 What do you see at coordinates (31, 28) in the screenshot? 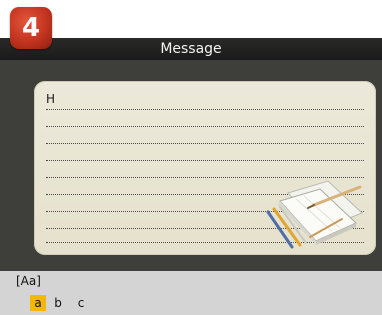
I see `step-number-badge: 4` at bounding box center [31, 28].